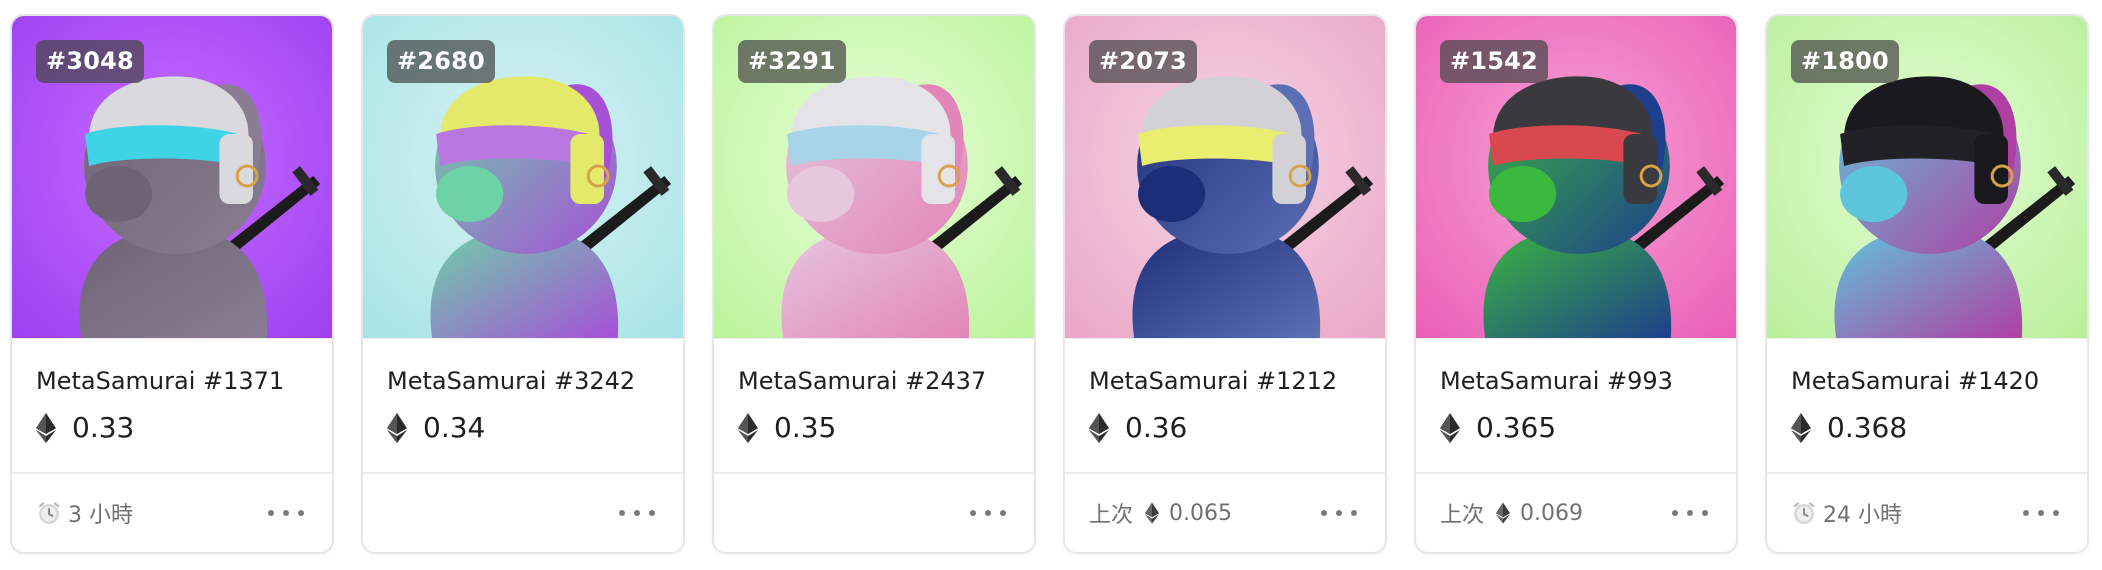  I want to click on footer-meta: 3 小時, so click(84, 513).